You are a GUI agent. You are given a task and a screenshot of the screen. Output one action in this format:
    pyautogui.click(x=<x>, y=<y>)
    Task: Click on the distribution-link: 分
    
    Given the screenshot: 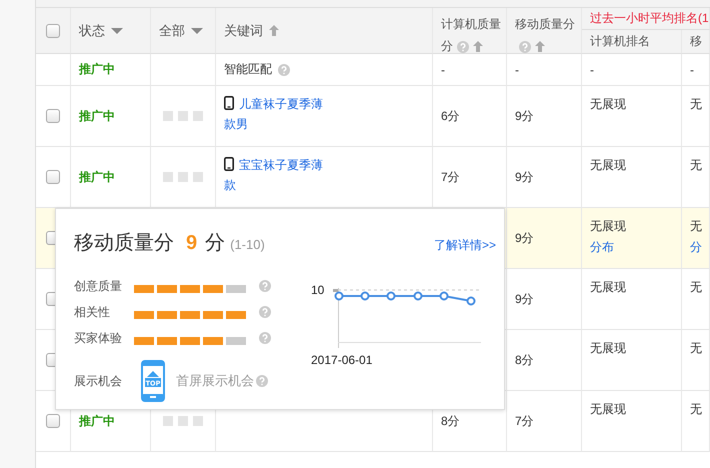 What is the action you would take?
    pyautogui.click(x=696, y=247)
    